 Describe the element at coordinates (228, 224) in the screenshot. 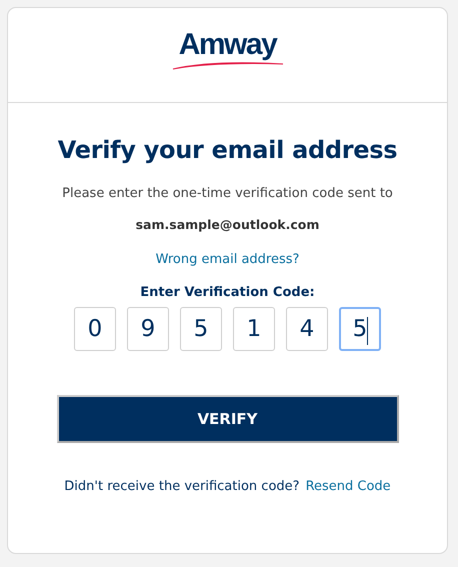

I see `email-address: sam.sample@outlook.com` at that location.